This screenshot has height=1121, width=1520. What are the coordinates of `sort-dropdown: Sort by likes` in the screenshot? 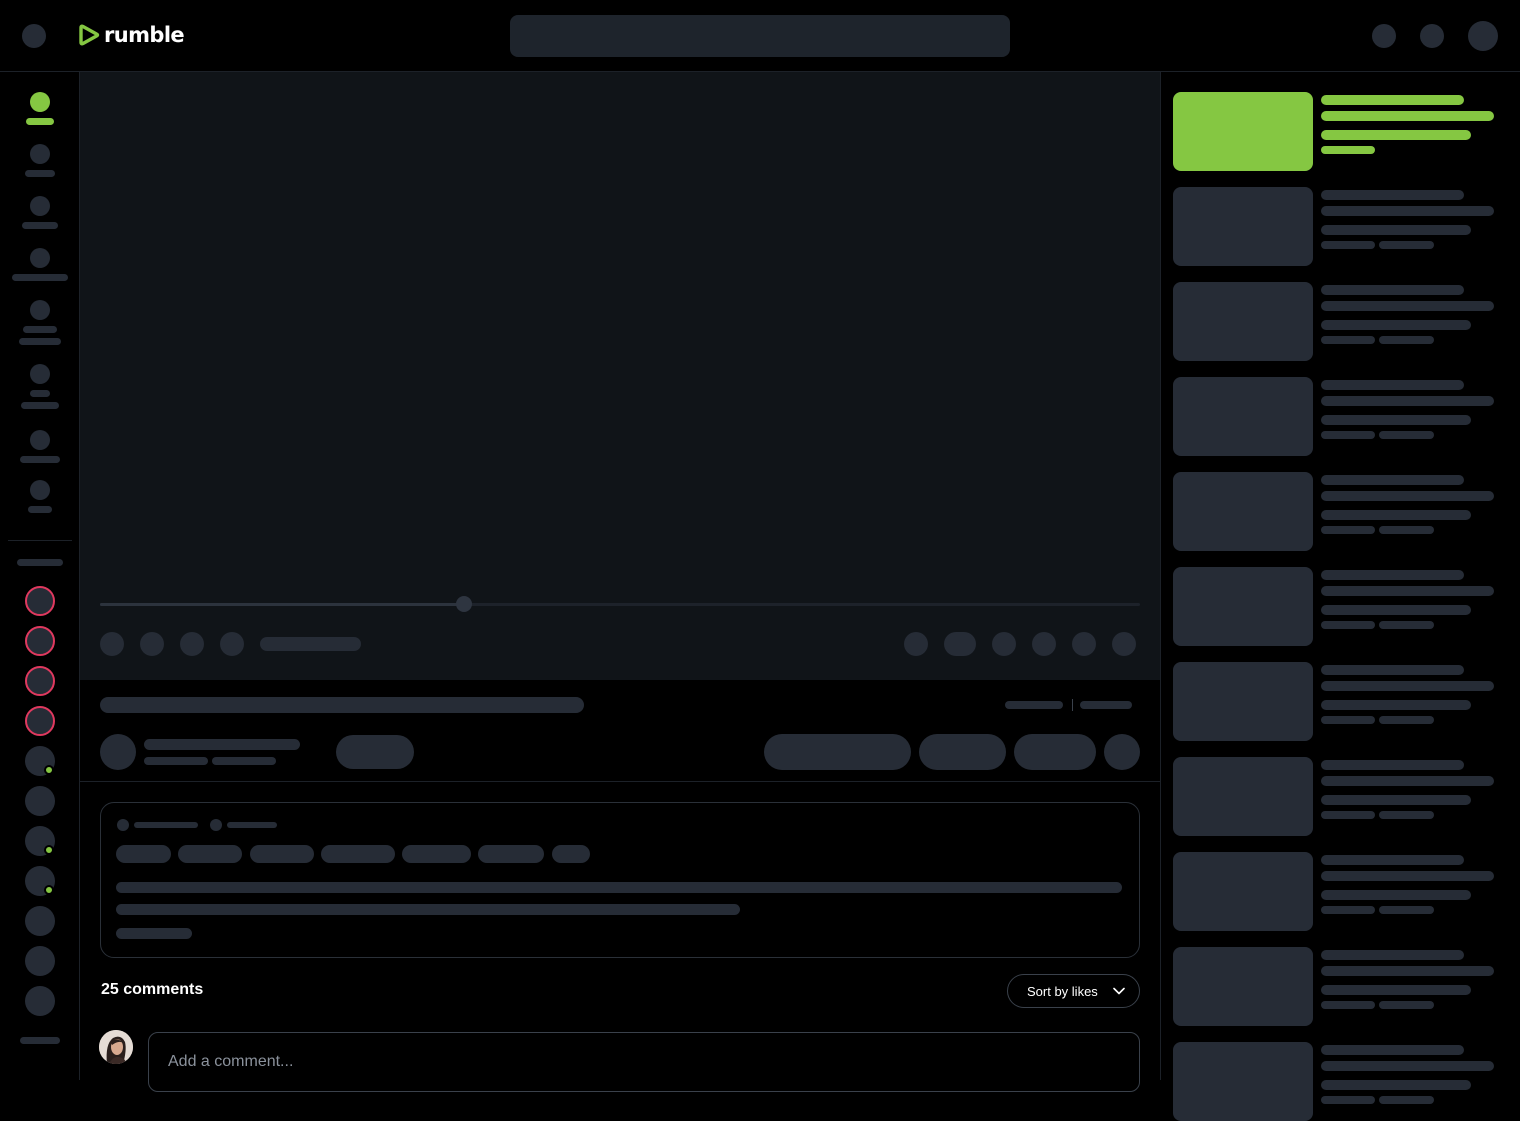 It's located at (1073, 991).